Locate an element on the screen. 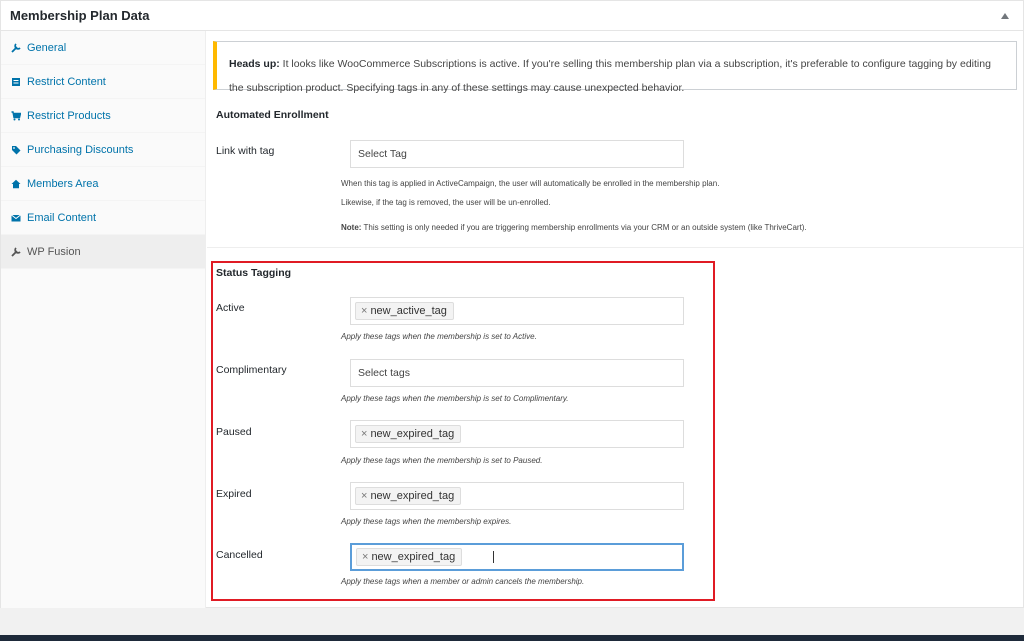 The image size is (1024, 641). os-taskbar is located at coordinates (512, 638).